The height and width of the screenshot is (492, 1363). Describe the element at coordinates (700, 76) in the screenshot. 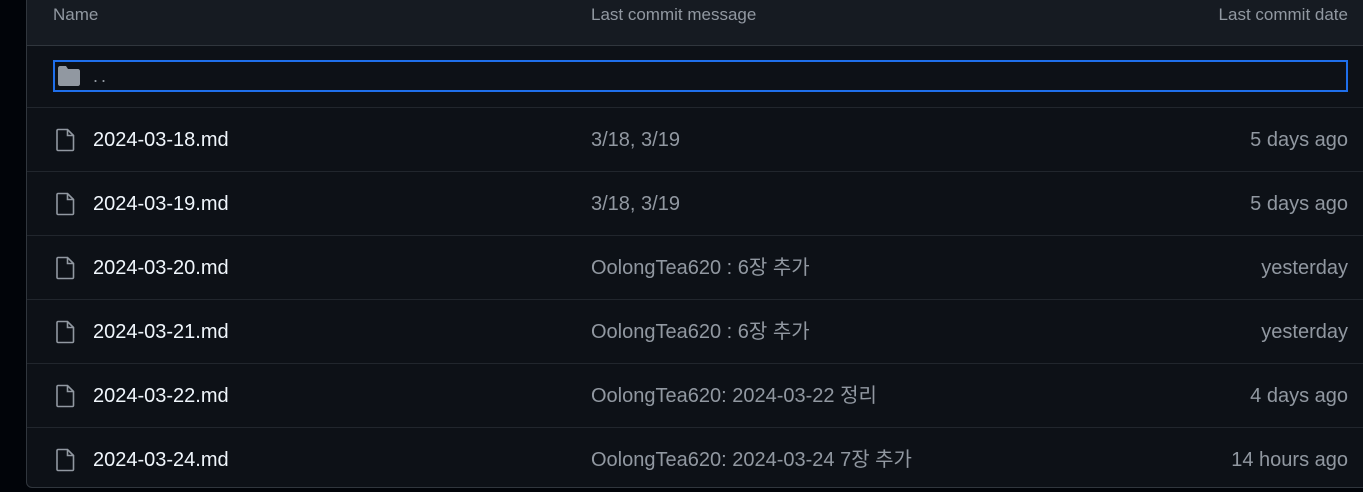

I see `parent-directory-link: ..` at that location.